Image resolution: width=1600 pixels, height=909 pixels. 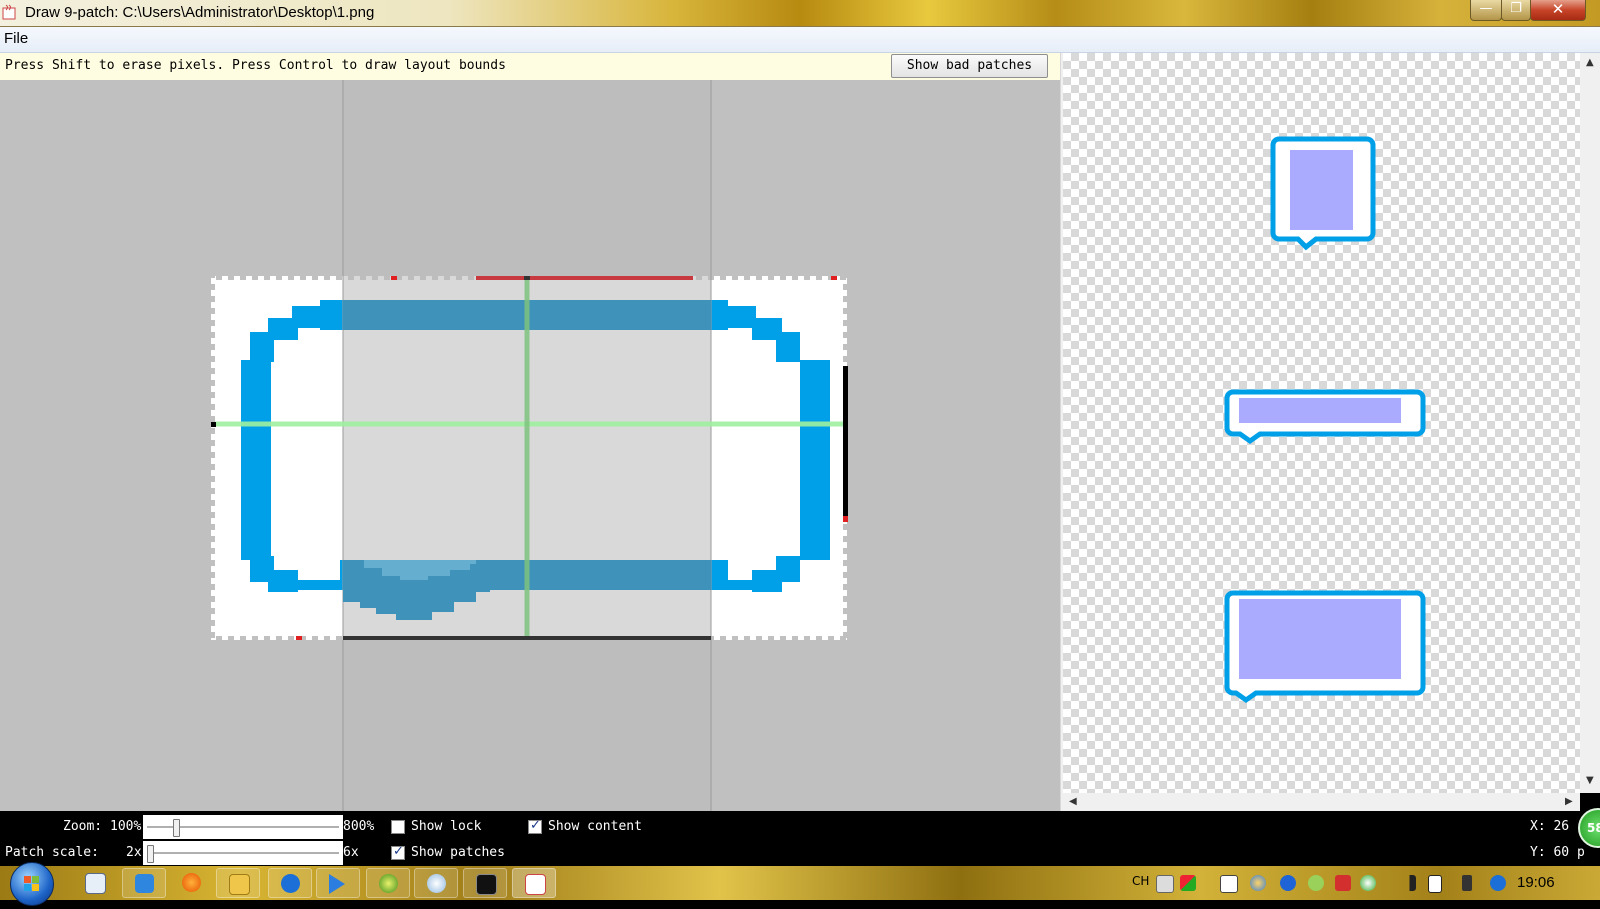 I want to click on bottom-red-dot, so click(x=299, y=638).